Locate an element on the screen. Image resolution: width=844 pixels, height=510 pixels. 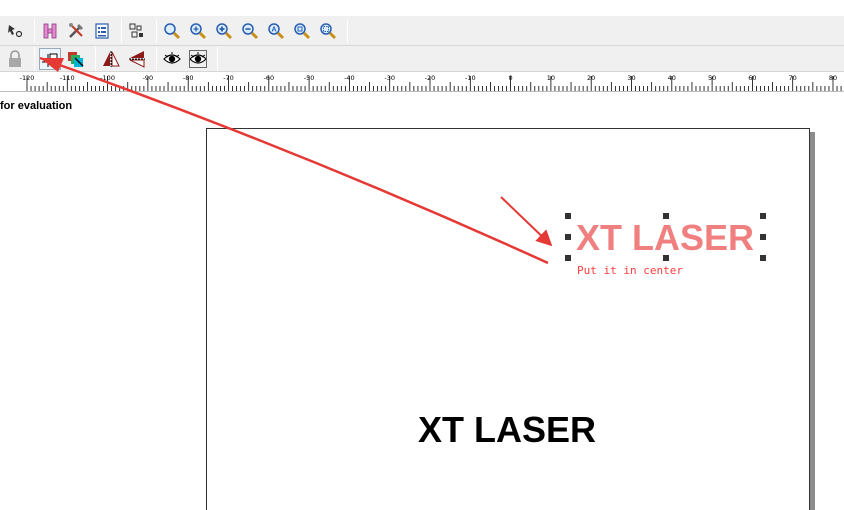
eye-icon is located at coordinates (172, 57).